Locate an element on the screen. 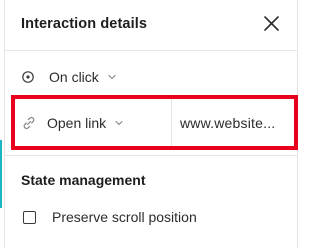 This screenshot has width=320, height=248. preserve-scroll-checkbox is located at coordinates (29, 217).